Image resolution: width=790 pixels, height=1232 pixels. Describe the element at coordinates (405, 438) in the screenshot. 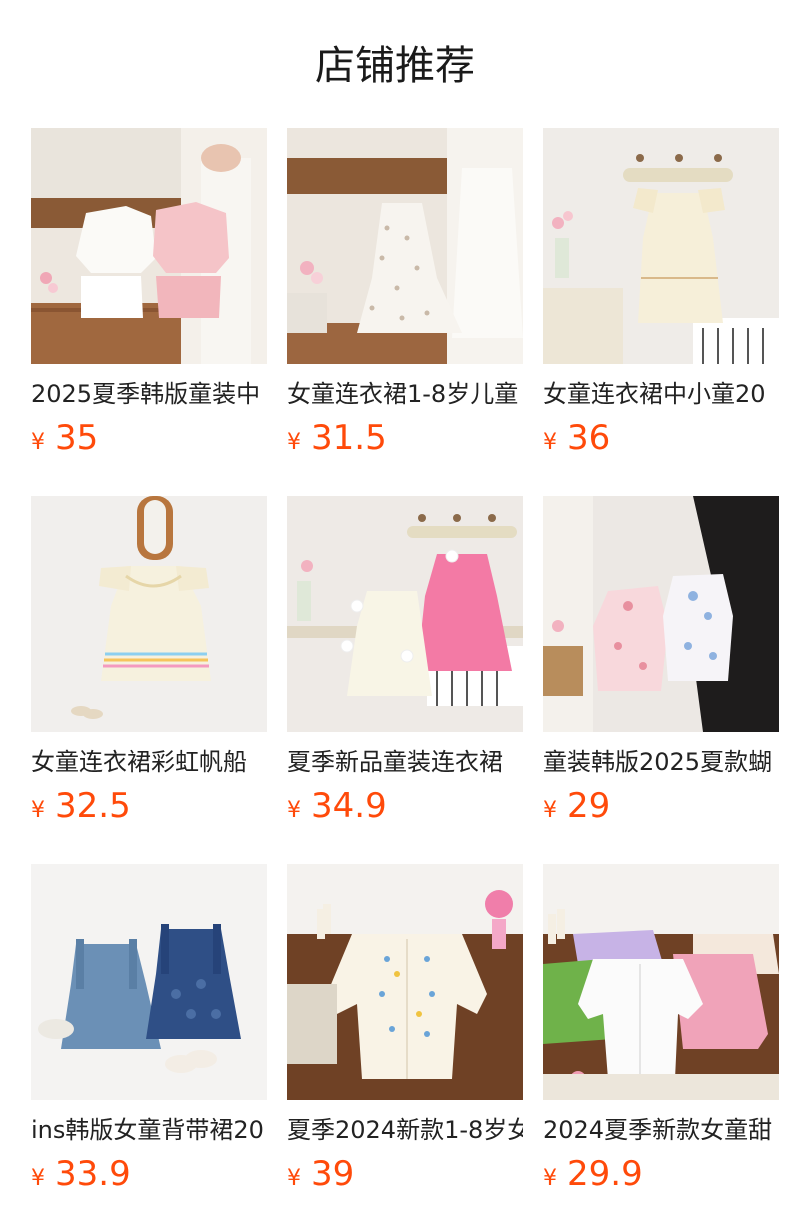

I see `product-price: ¥31.5` at that location.